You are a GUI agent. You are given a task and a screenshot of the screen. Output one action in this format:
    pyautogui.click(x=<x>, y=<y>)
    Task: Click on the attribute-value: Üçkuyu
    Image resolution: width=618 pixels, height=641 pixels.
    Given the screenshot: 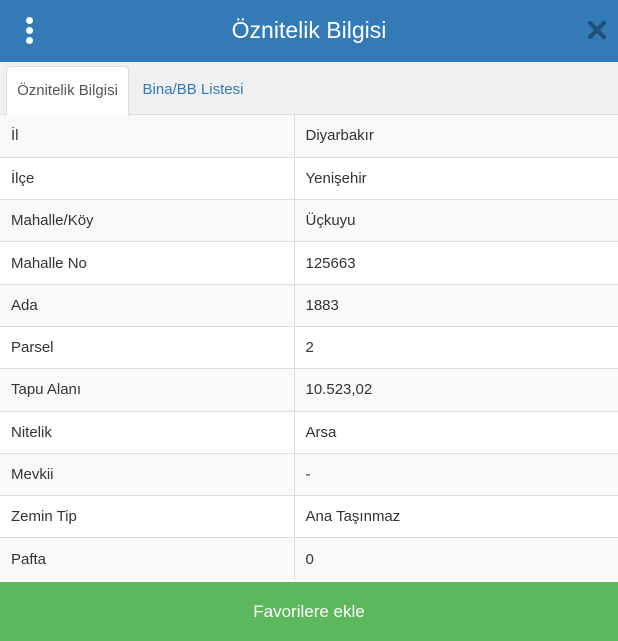 What is the action you would take?
    pyautogui.click(x=456, y=220)
    